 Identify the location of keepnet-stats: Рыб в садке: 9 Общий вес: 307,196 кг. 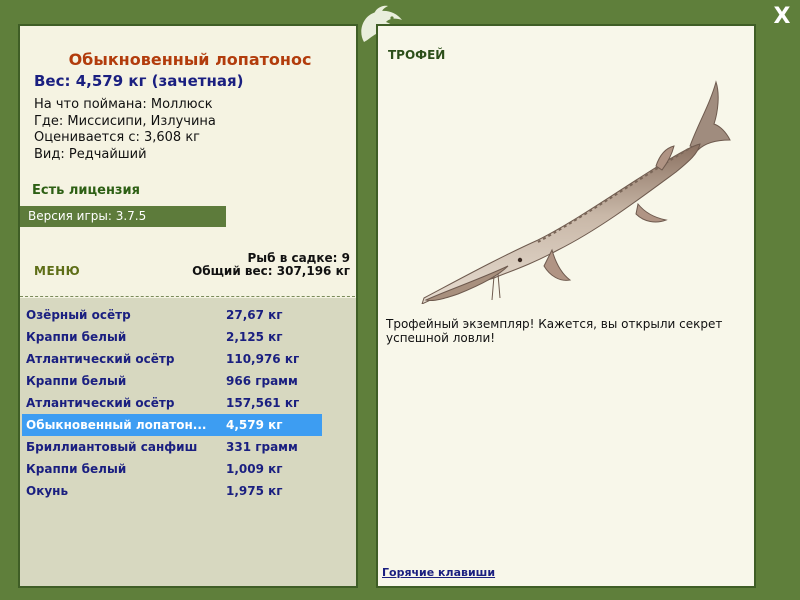
(271, 265).